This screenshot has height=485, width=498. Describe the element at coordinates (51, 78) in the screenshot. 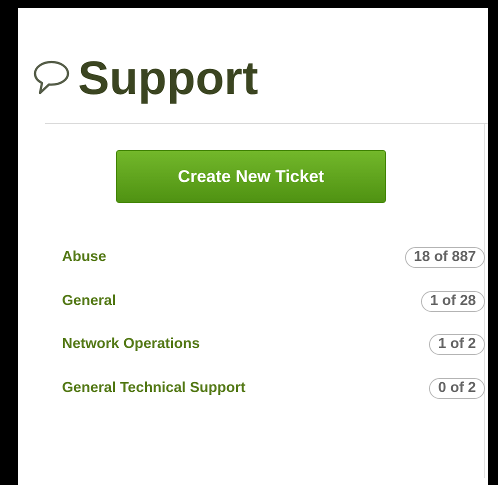

I see `speech-bubble-icon` at that location.